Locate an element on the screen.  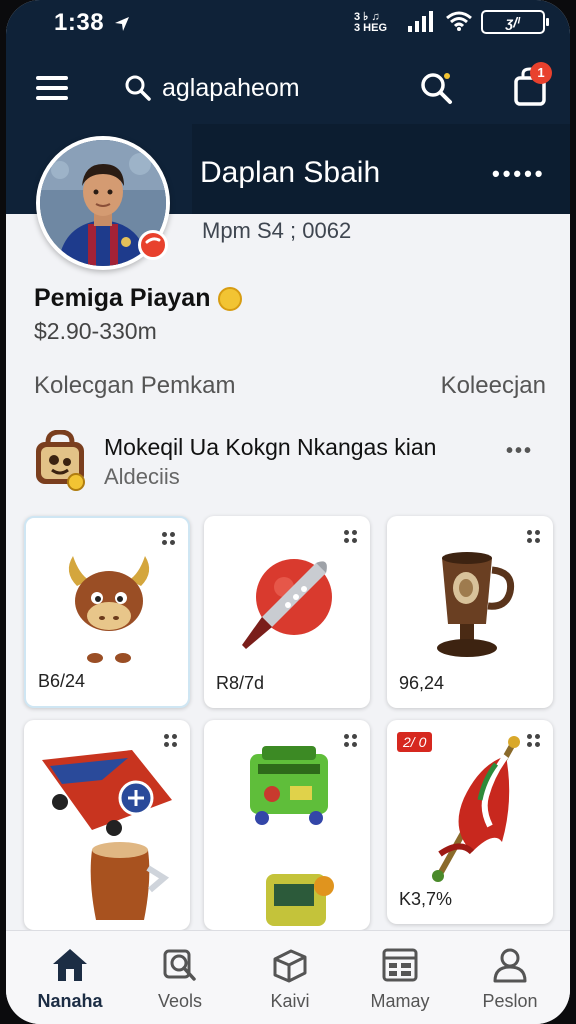
tab-peslon: Peslon is located at coordinates (510, 977).